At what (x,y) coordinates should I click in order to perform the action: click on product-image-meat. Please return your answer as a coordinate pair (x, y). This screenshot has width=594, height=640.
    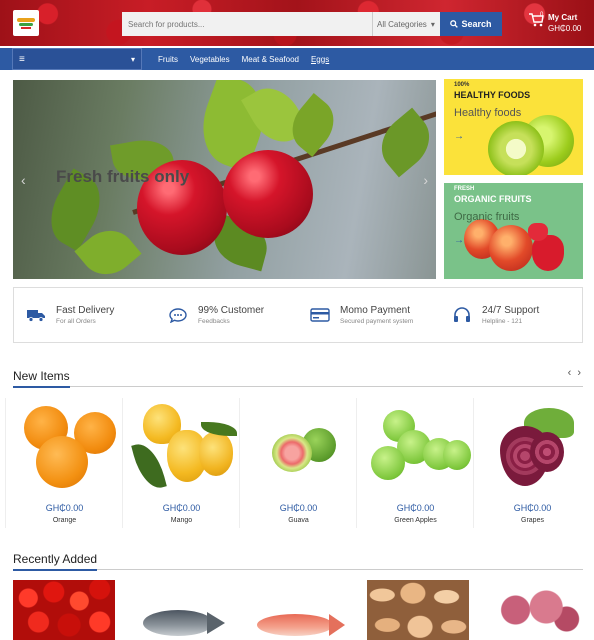
    Looking at the image, I should click on (536, 610).